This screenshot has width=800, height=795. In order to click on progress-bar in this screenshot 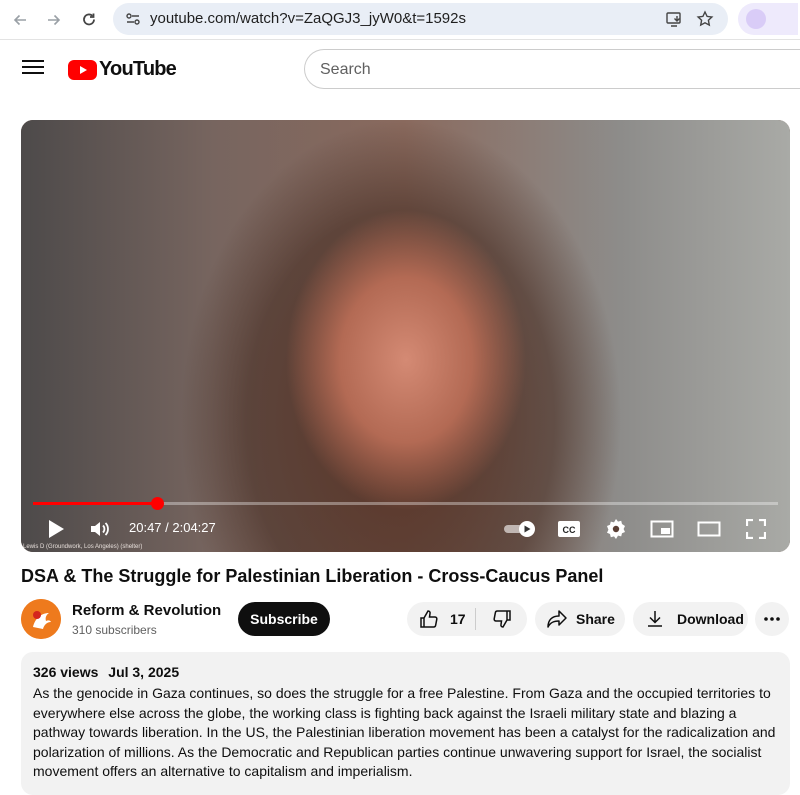, I will do `click(405, 503)`.